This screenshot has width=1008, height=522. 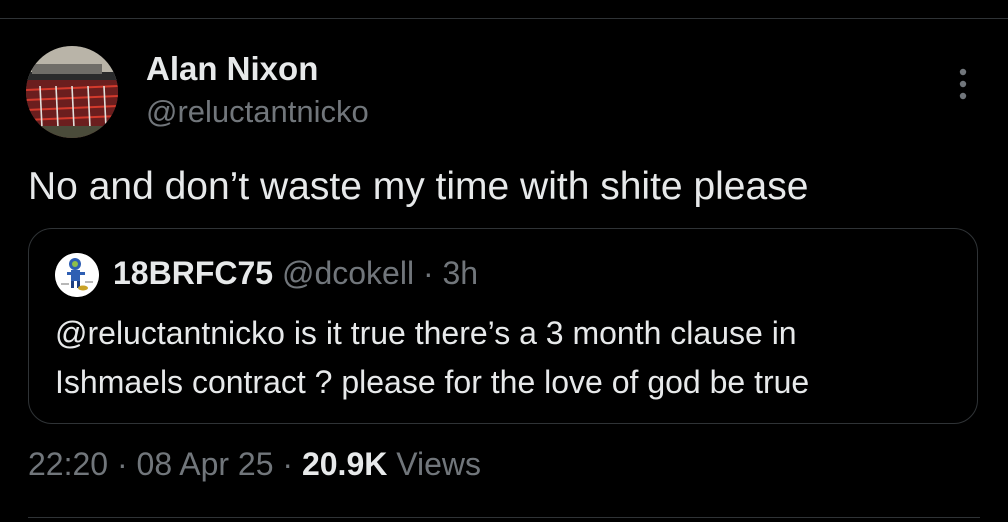 I want to click on tweet-meta-row: 22:20 · 08 Apr 25 · 20.9K Views, so click(x=254, y=464).